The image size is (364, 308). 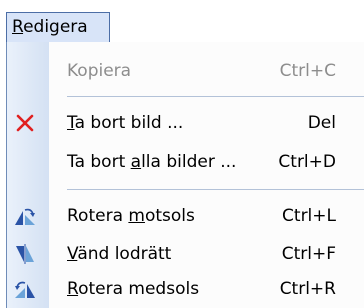 I want to click on label-pre: Ta bort, so click(x=99, y=162).